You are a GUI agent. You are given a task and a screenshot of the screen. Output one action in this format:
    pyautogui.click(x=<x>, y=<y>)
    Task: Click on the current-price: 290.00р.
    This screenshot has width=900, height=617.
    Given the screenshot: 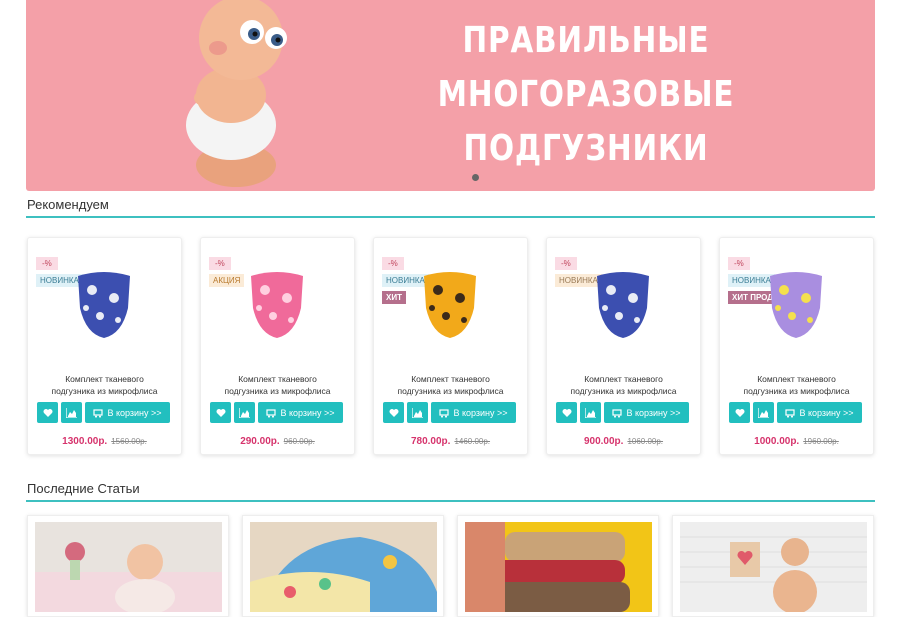 What is the action you would take?
    pyautogui.click(x=260, y=441)
    